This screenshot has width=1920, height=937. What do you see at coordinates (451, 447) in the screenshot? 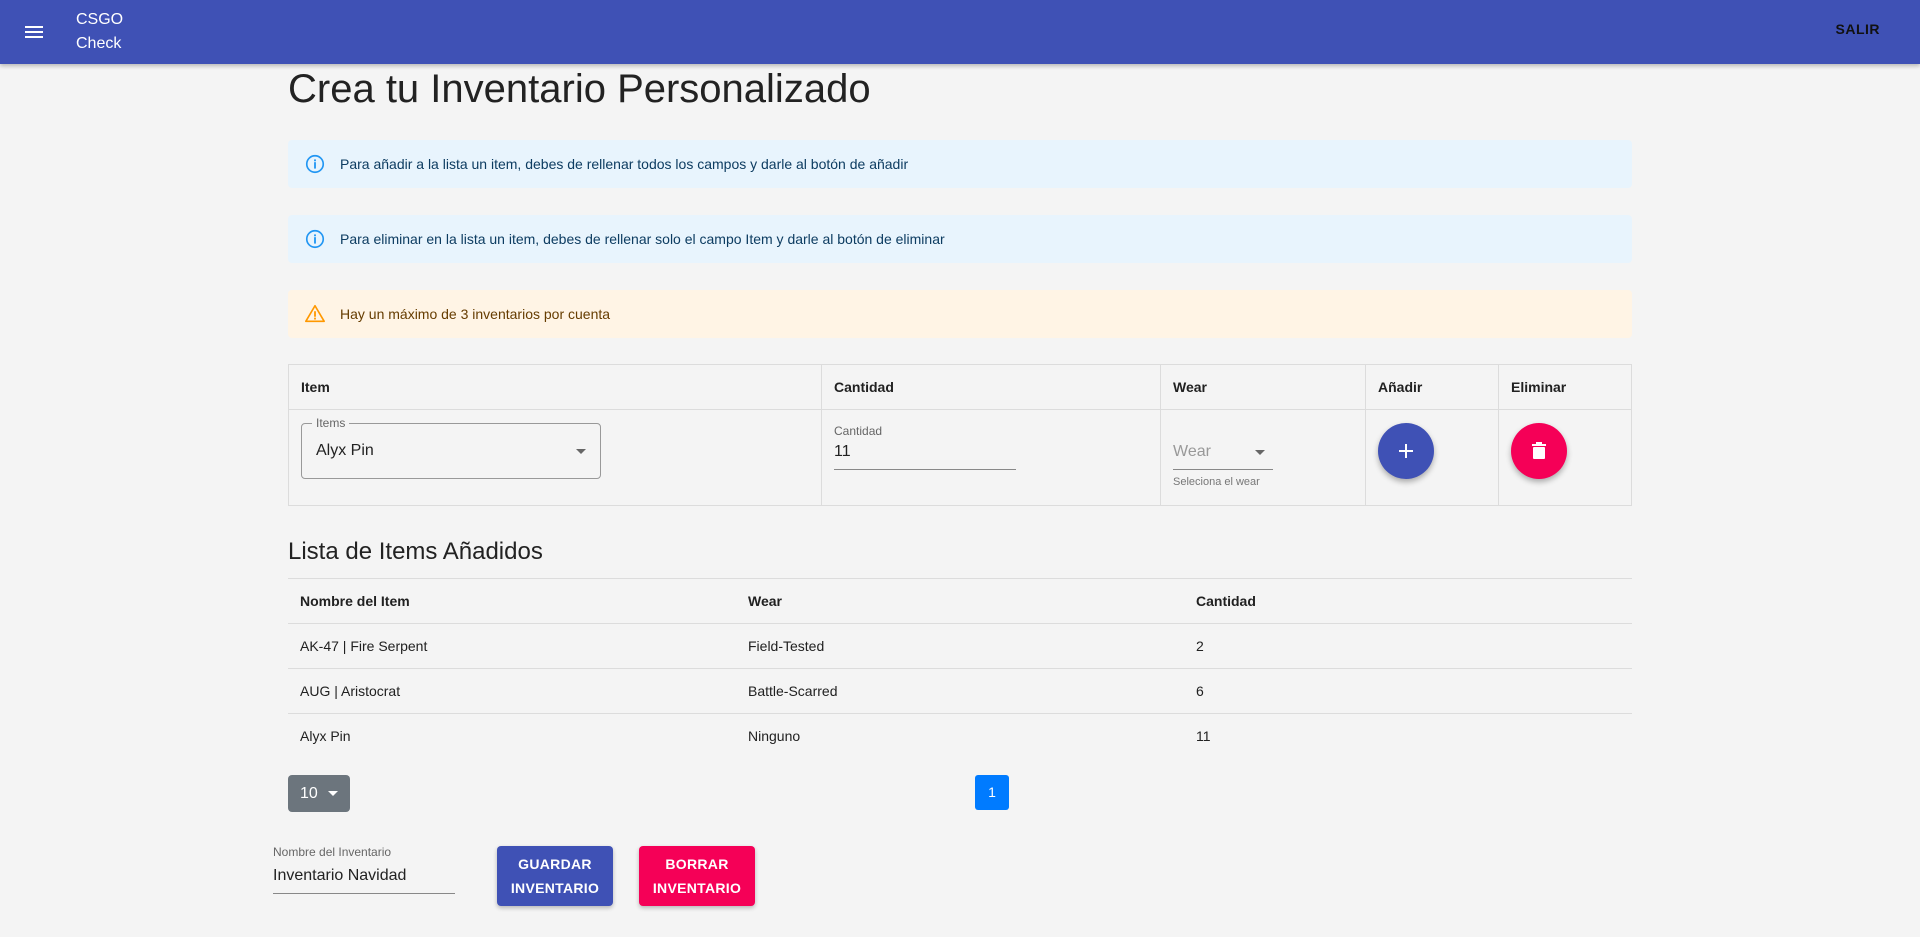
I see `item-select: Items Alyx Pin` at bounding box center [451, 447].